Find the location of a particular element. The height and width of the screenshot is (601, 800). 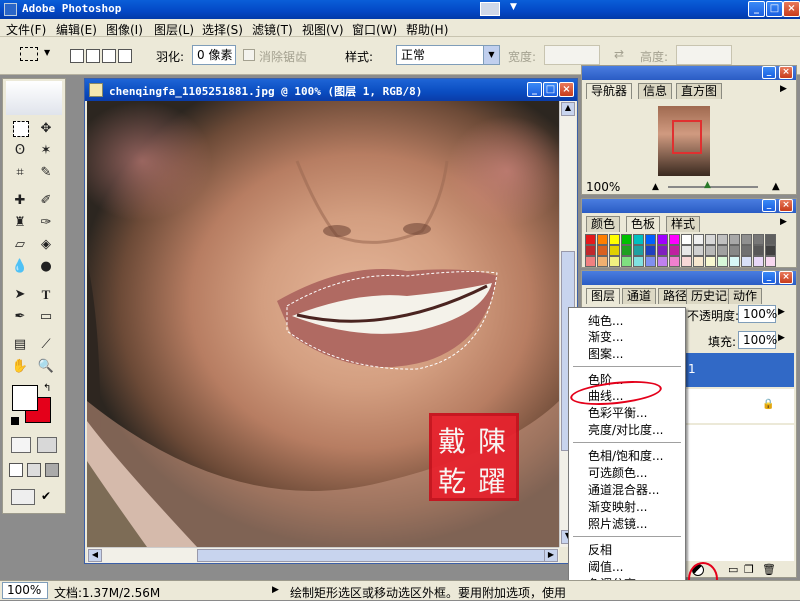

type-tool-icon: T is located at coordinates (46, 295).